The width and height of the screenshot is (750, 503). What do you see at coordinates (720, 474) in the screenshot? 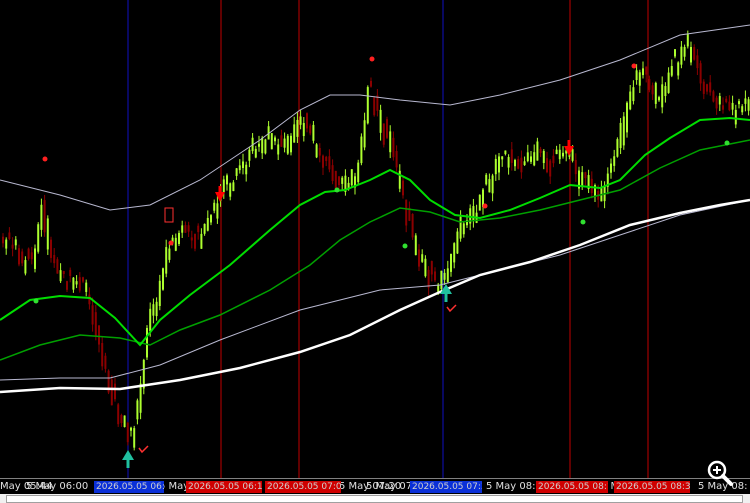
I see `zoom-button` at bounding box center [720, 474].